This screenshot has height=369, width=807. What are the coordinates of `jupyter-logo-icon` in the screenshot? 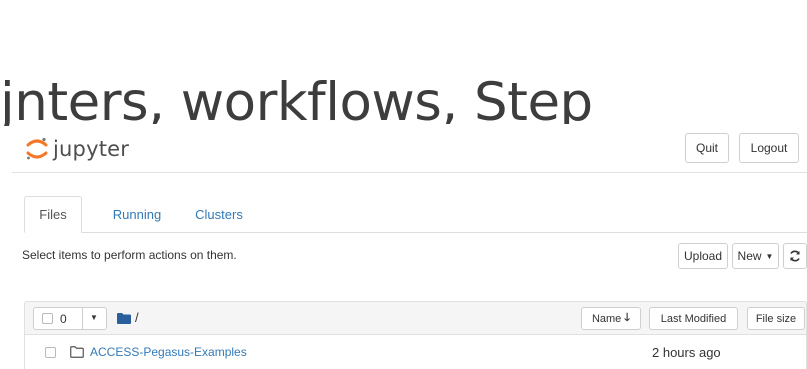 It's located at (37, 148).